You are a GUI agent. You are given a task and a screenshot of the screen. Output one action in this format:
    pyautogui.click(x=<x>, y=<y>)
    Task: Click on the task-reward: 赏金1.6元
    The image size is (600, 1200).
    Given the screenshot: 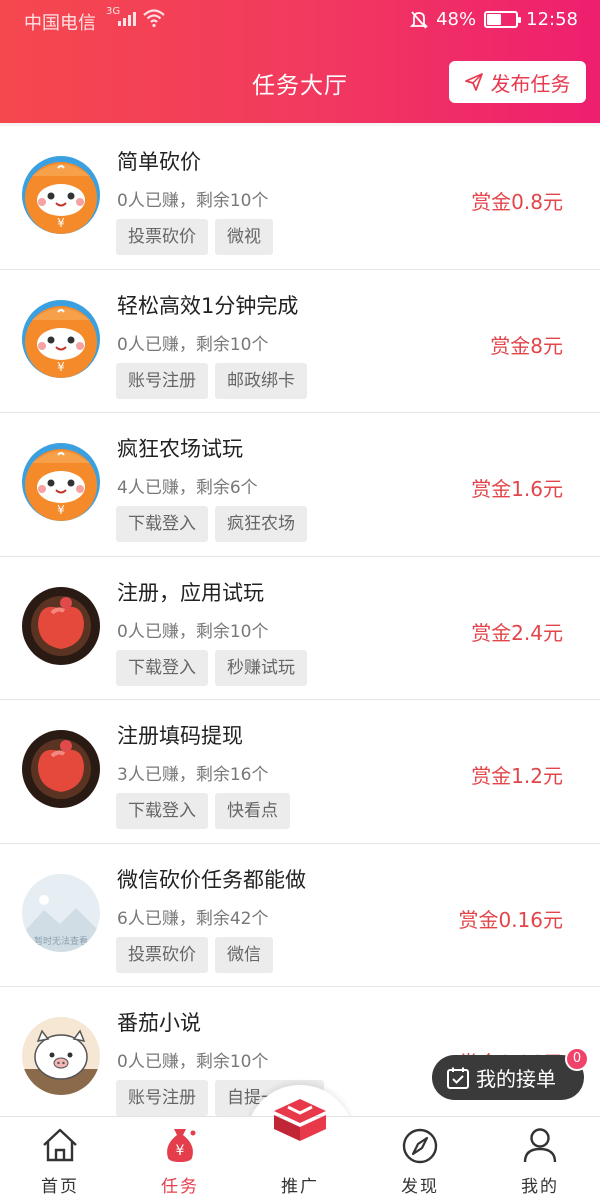 What is the action you would take?
    pyautogui.click(x=517, y=489)
    